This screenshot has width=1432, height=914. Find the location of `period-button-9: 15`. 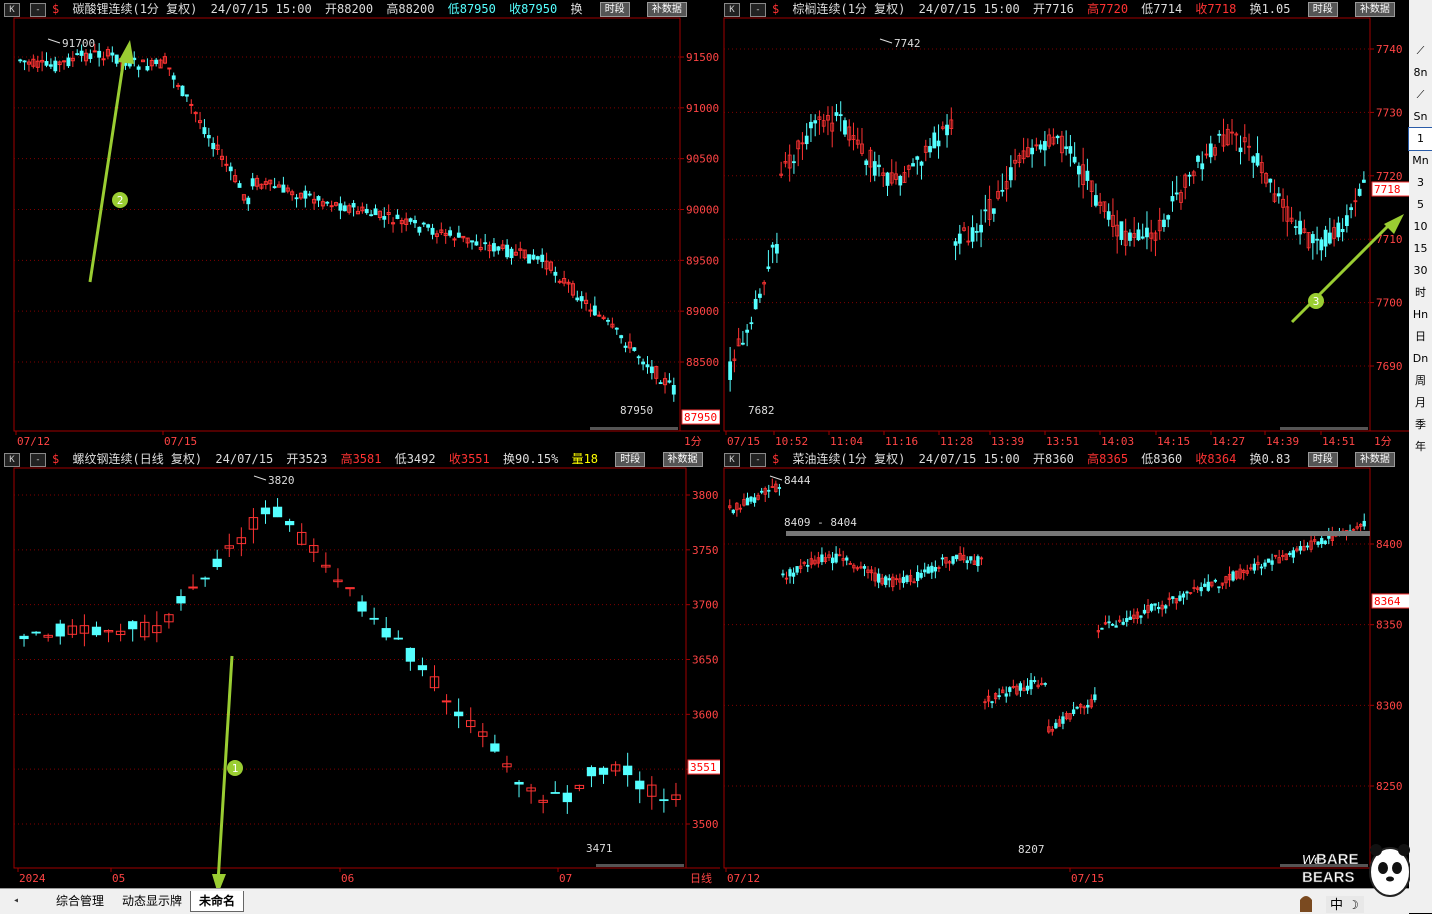

period-button-9: 15 is located at coordinates (1420, 249).